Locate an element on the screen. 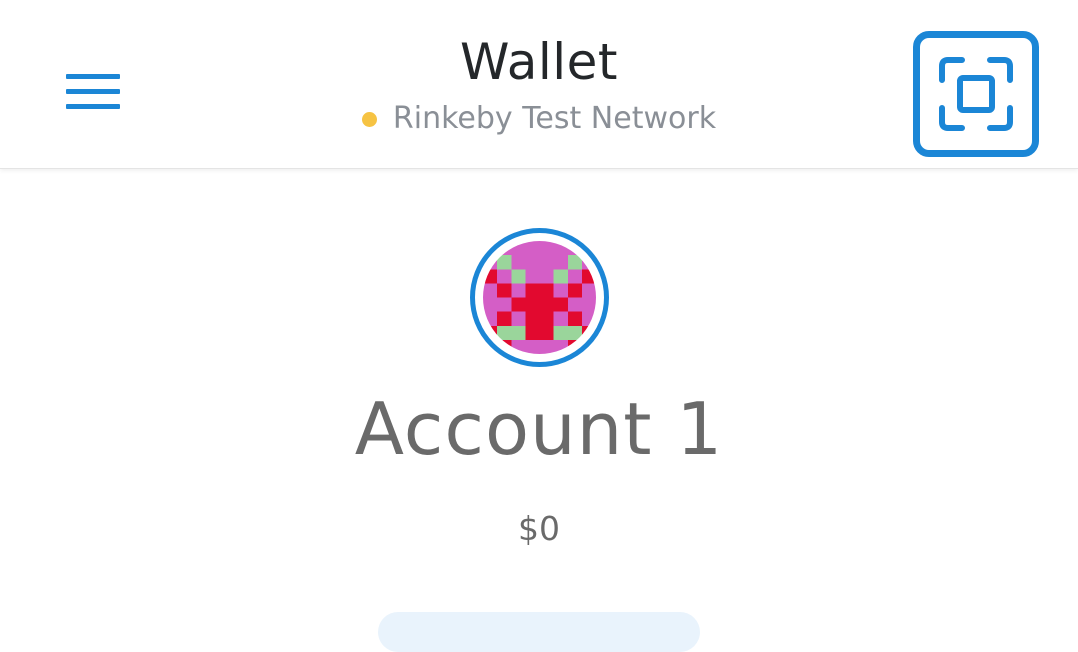 The width and height of the screenshot is (1078, 652). qr-scan-icon is located at coordinates (976, 94).